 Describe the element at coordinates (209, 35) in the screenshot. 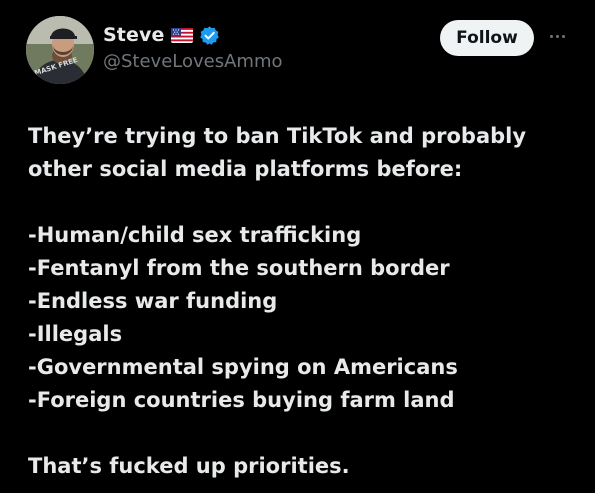

I see `verified-badge-icon` at that location.